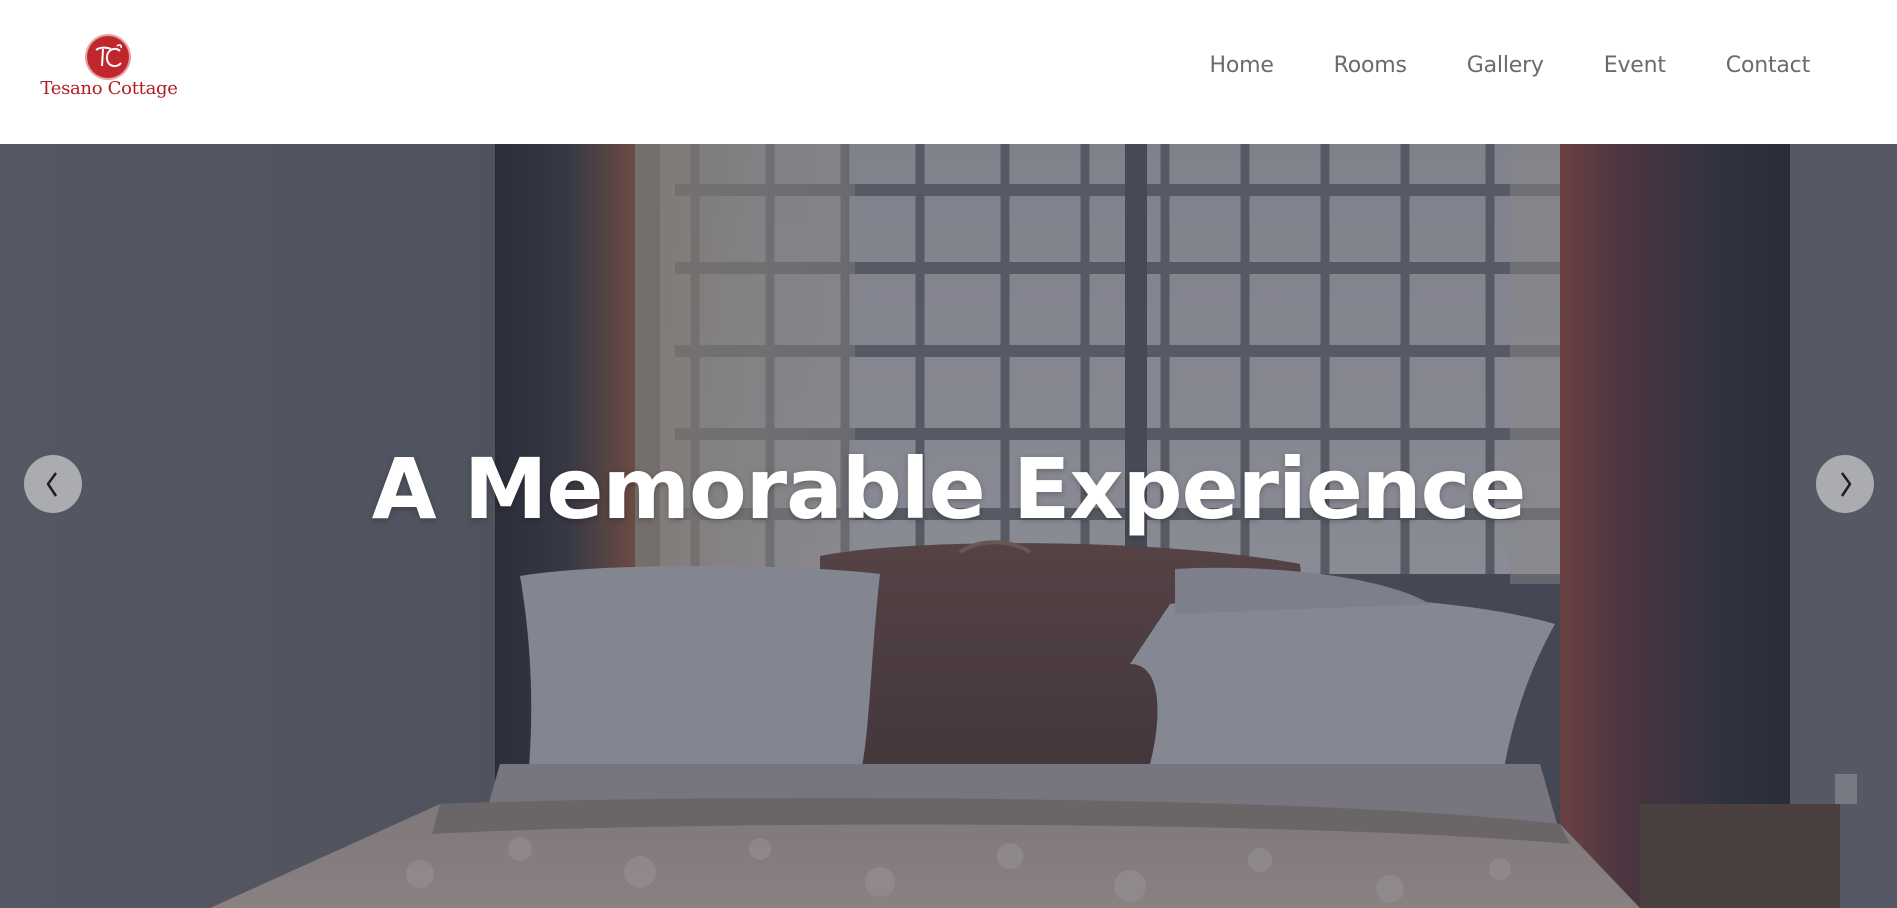 This screenshot has width=1897, height=908. Describe the element at coordinates (108, 57) in the screenshot. I see `logo-monogram-icon` at that location.